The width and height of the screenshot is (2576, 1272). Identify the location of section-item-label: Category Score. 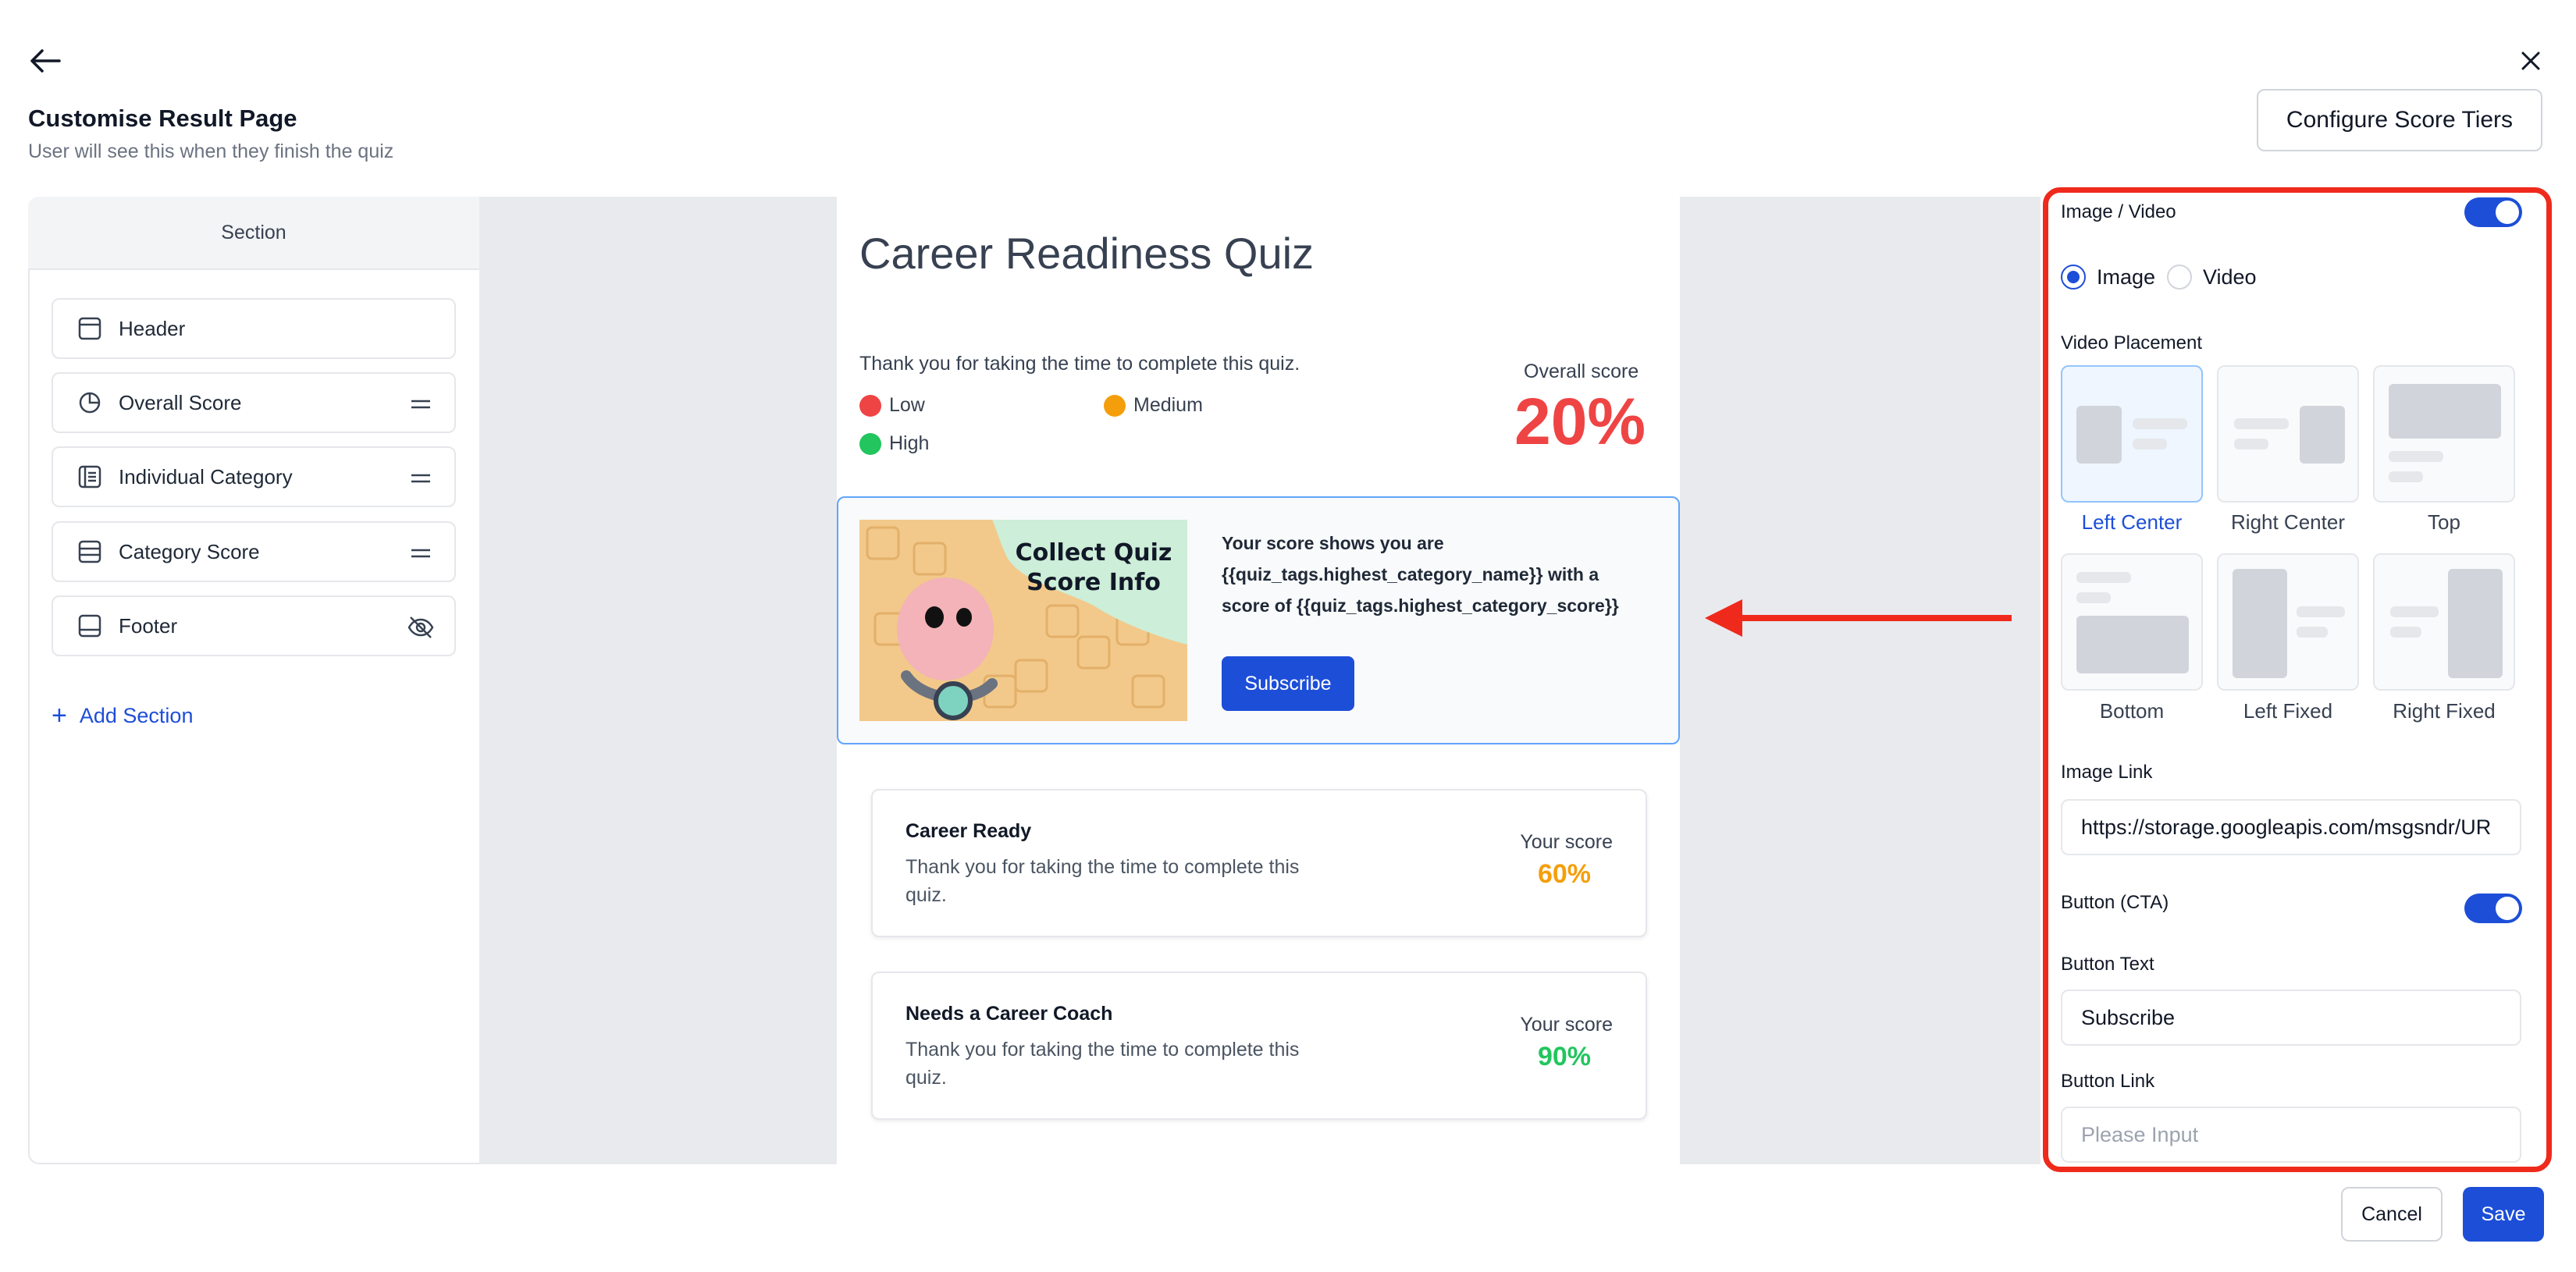
(189, 551).